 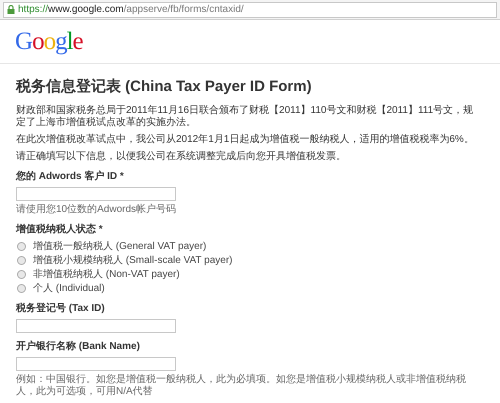 What do you see at coordinates (78, 346) in the screenshot?
I see `field-label: 开户银行名称 (Bank Name)` at bounding box center [78, 346].